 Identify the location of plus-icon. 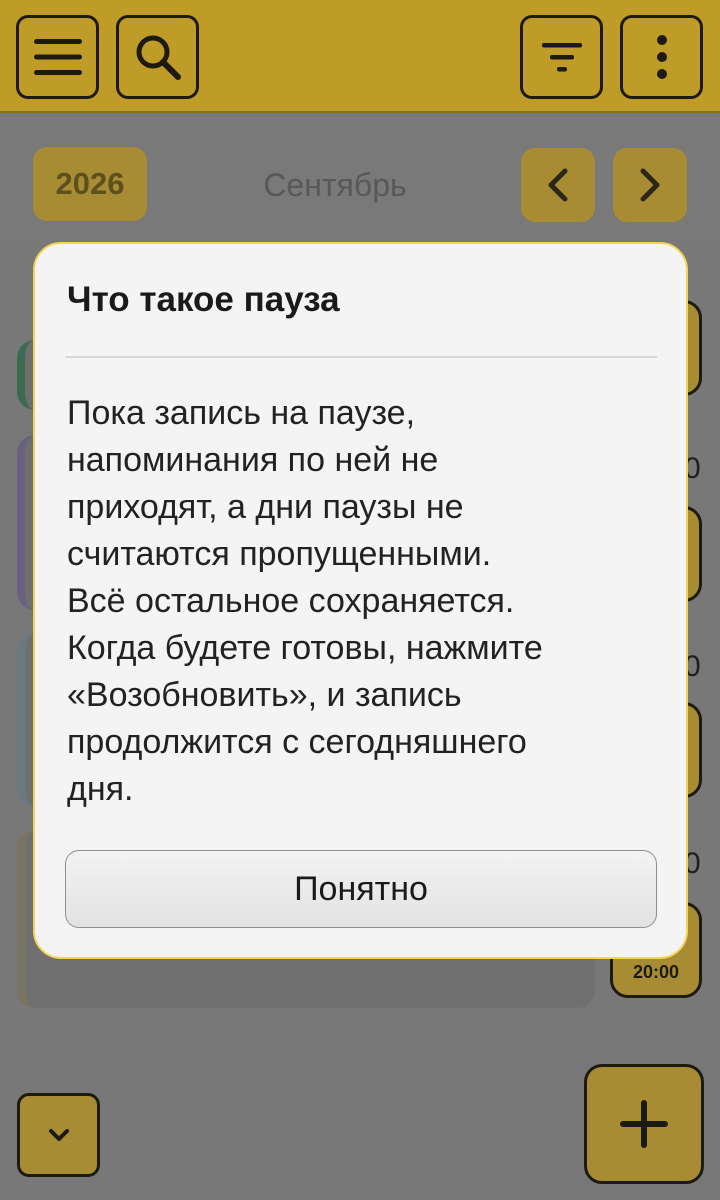
(644, 1124).